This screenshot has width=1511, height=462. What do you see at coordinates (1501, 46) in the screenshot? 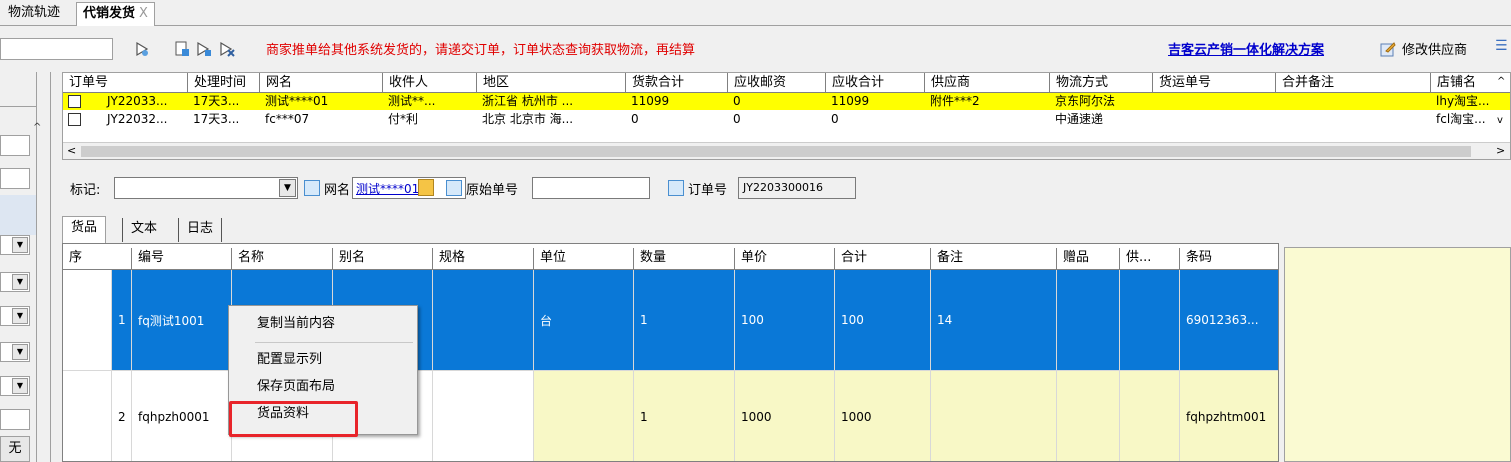
I see `menu-icon: ☰` at bounding box center [1501, 46].